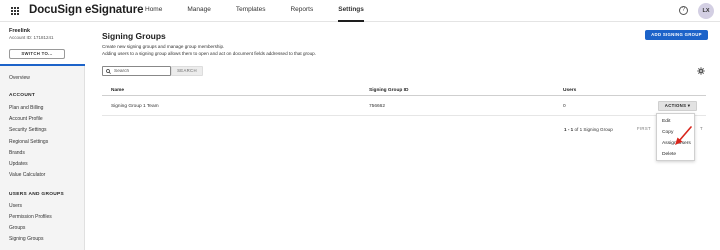 This screenshot has height=250, width=720. What do you see at coordinates (701, 71) in the screenshot?
I see `gear-icon` at bounding box center [701, 71].